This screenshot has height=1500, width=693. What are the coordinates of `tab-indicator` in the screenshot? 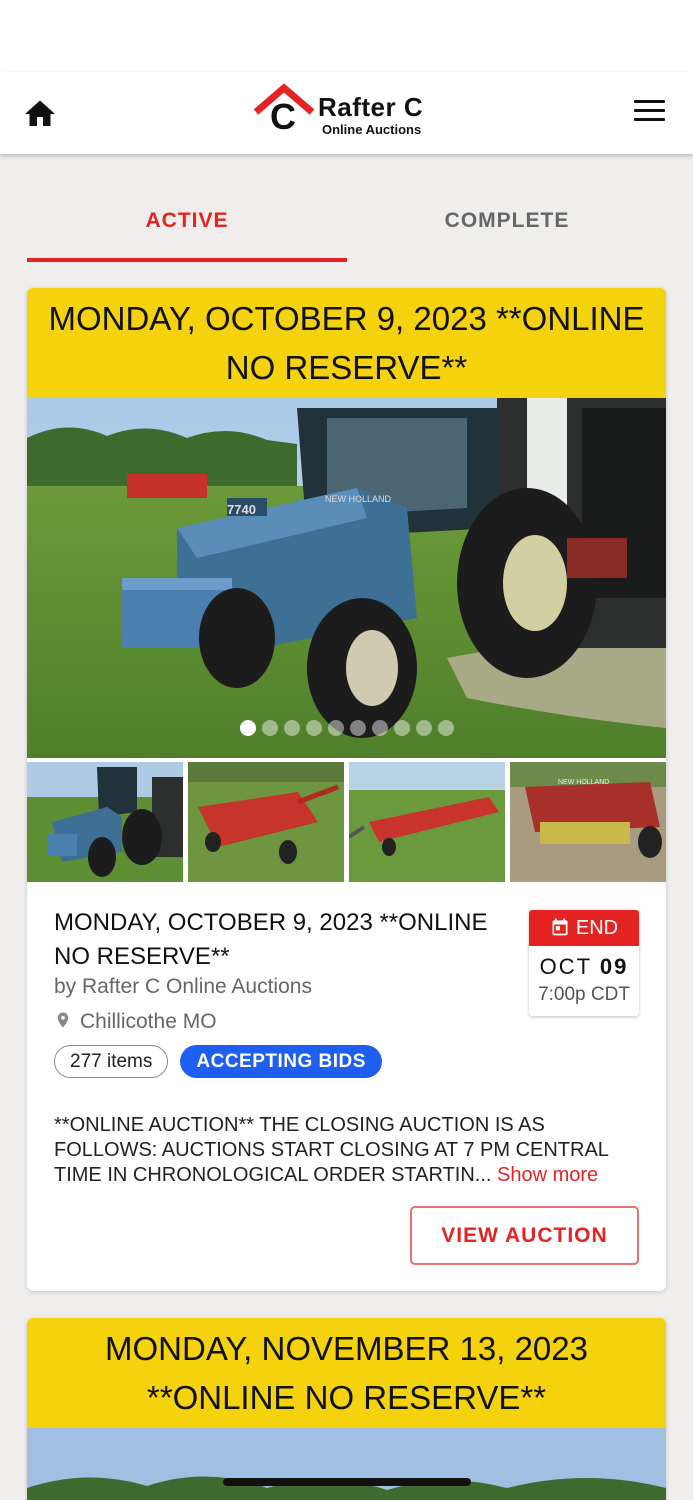 It's located at (187, 260).